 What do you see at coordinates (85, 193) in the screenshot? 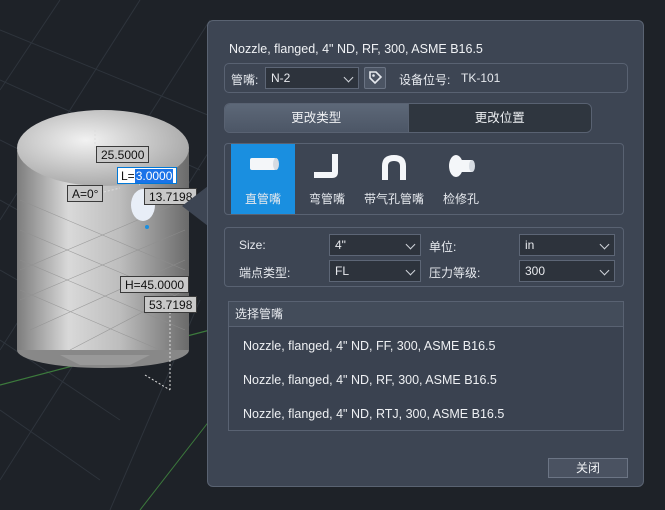
I see `dimension-angle: A=0°` at bounding box center [85, 193].